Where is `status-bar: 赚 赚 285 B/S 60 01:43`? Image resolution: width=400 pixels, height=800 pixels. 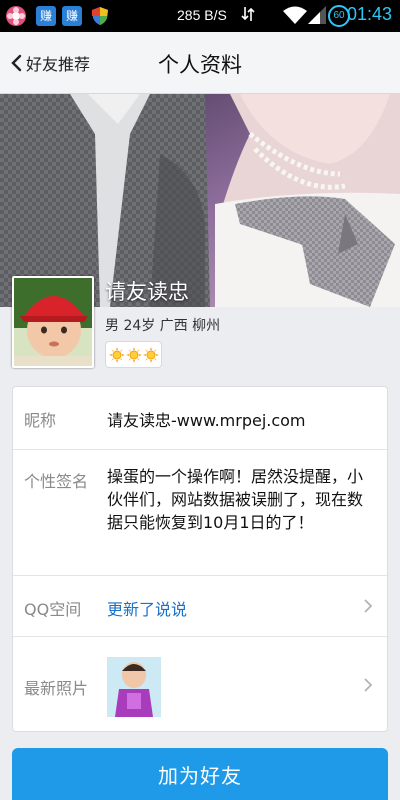
status-bar: 赚 赚 285 B/S 60 01:43 is located at coordinates (200, 16).